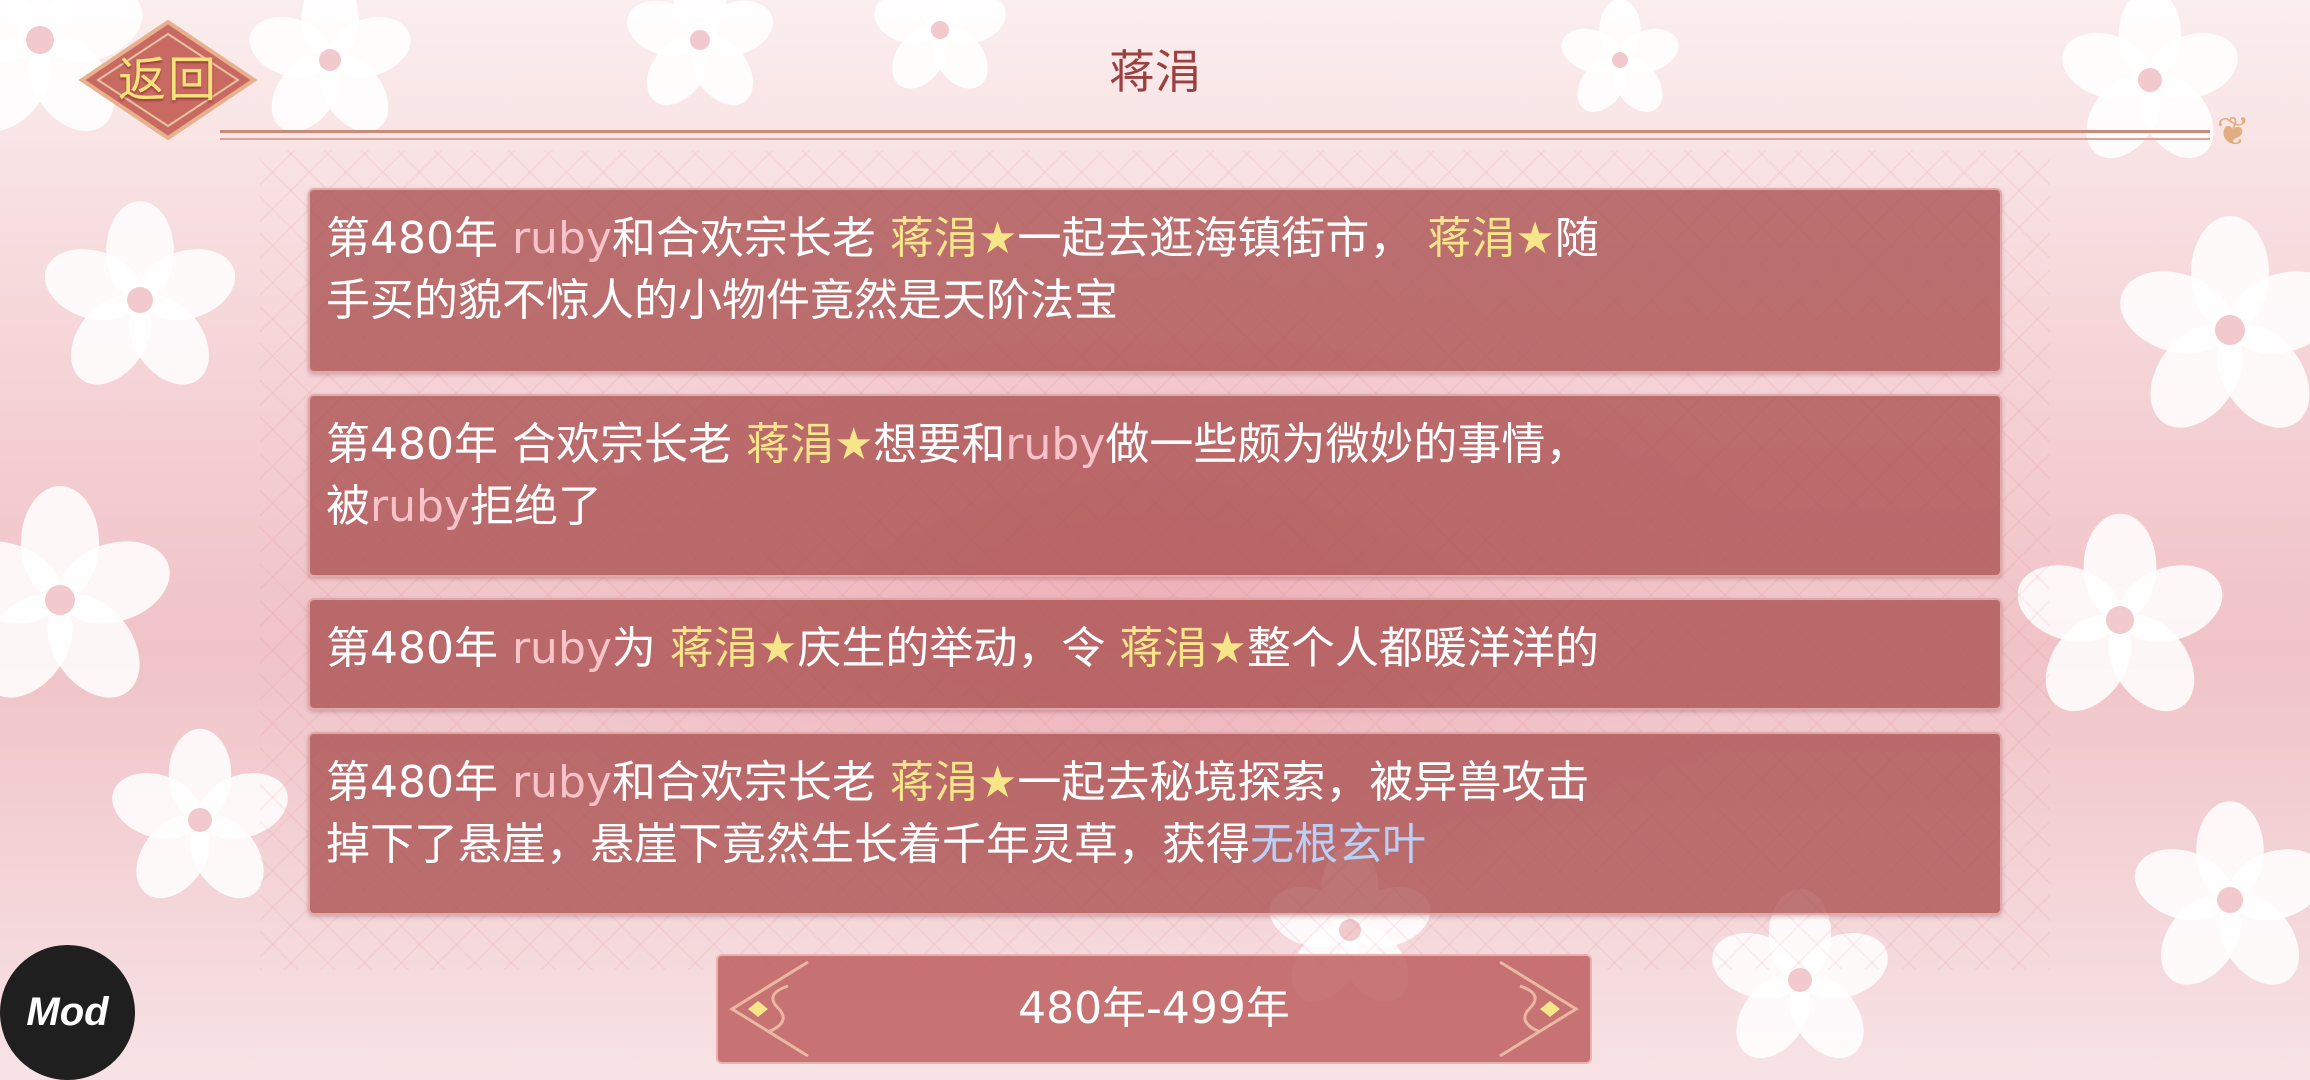 Image resolution: width=2310 pixels, height=1080 pixels. What do you see at coordinates (1155, 507) in the screenshot?
I see `event-text-line: 被ruby拒绝了` at bounding box center [1155, 507].